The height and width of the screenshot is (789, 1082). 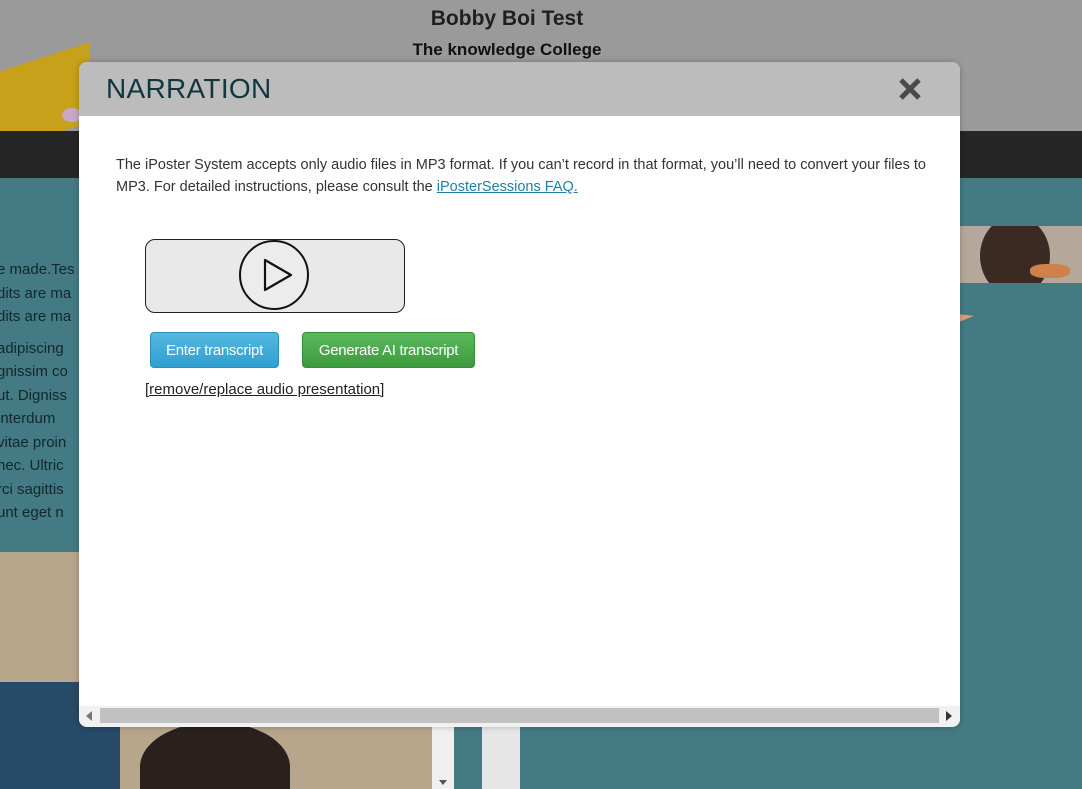 I want to click on modal-title: NARRATION, so click(x=189, y=88).